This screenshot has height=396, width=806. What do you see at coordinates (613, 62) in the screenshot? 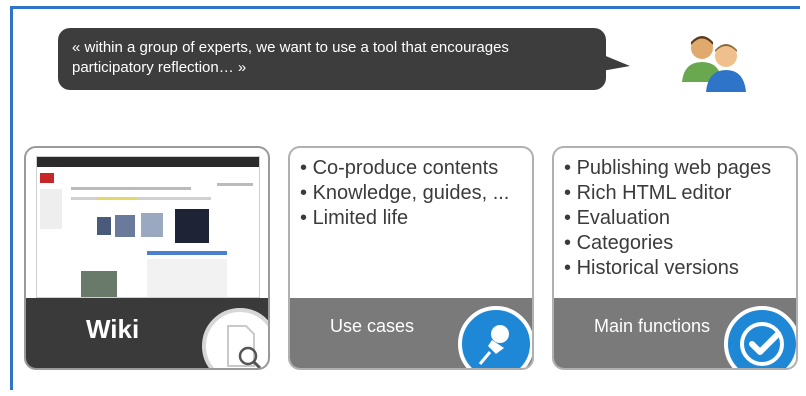
I see `bubble-tail` at bounding box center [613, 62].